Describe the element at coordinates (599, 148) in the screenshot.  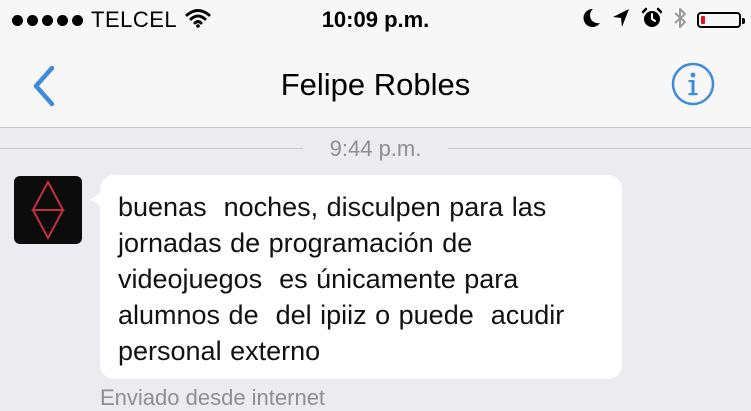
I see `divider` at that location.